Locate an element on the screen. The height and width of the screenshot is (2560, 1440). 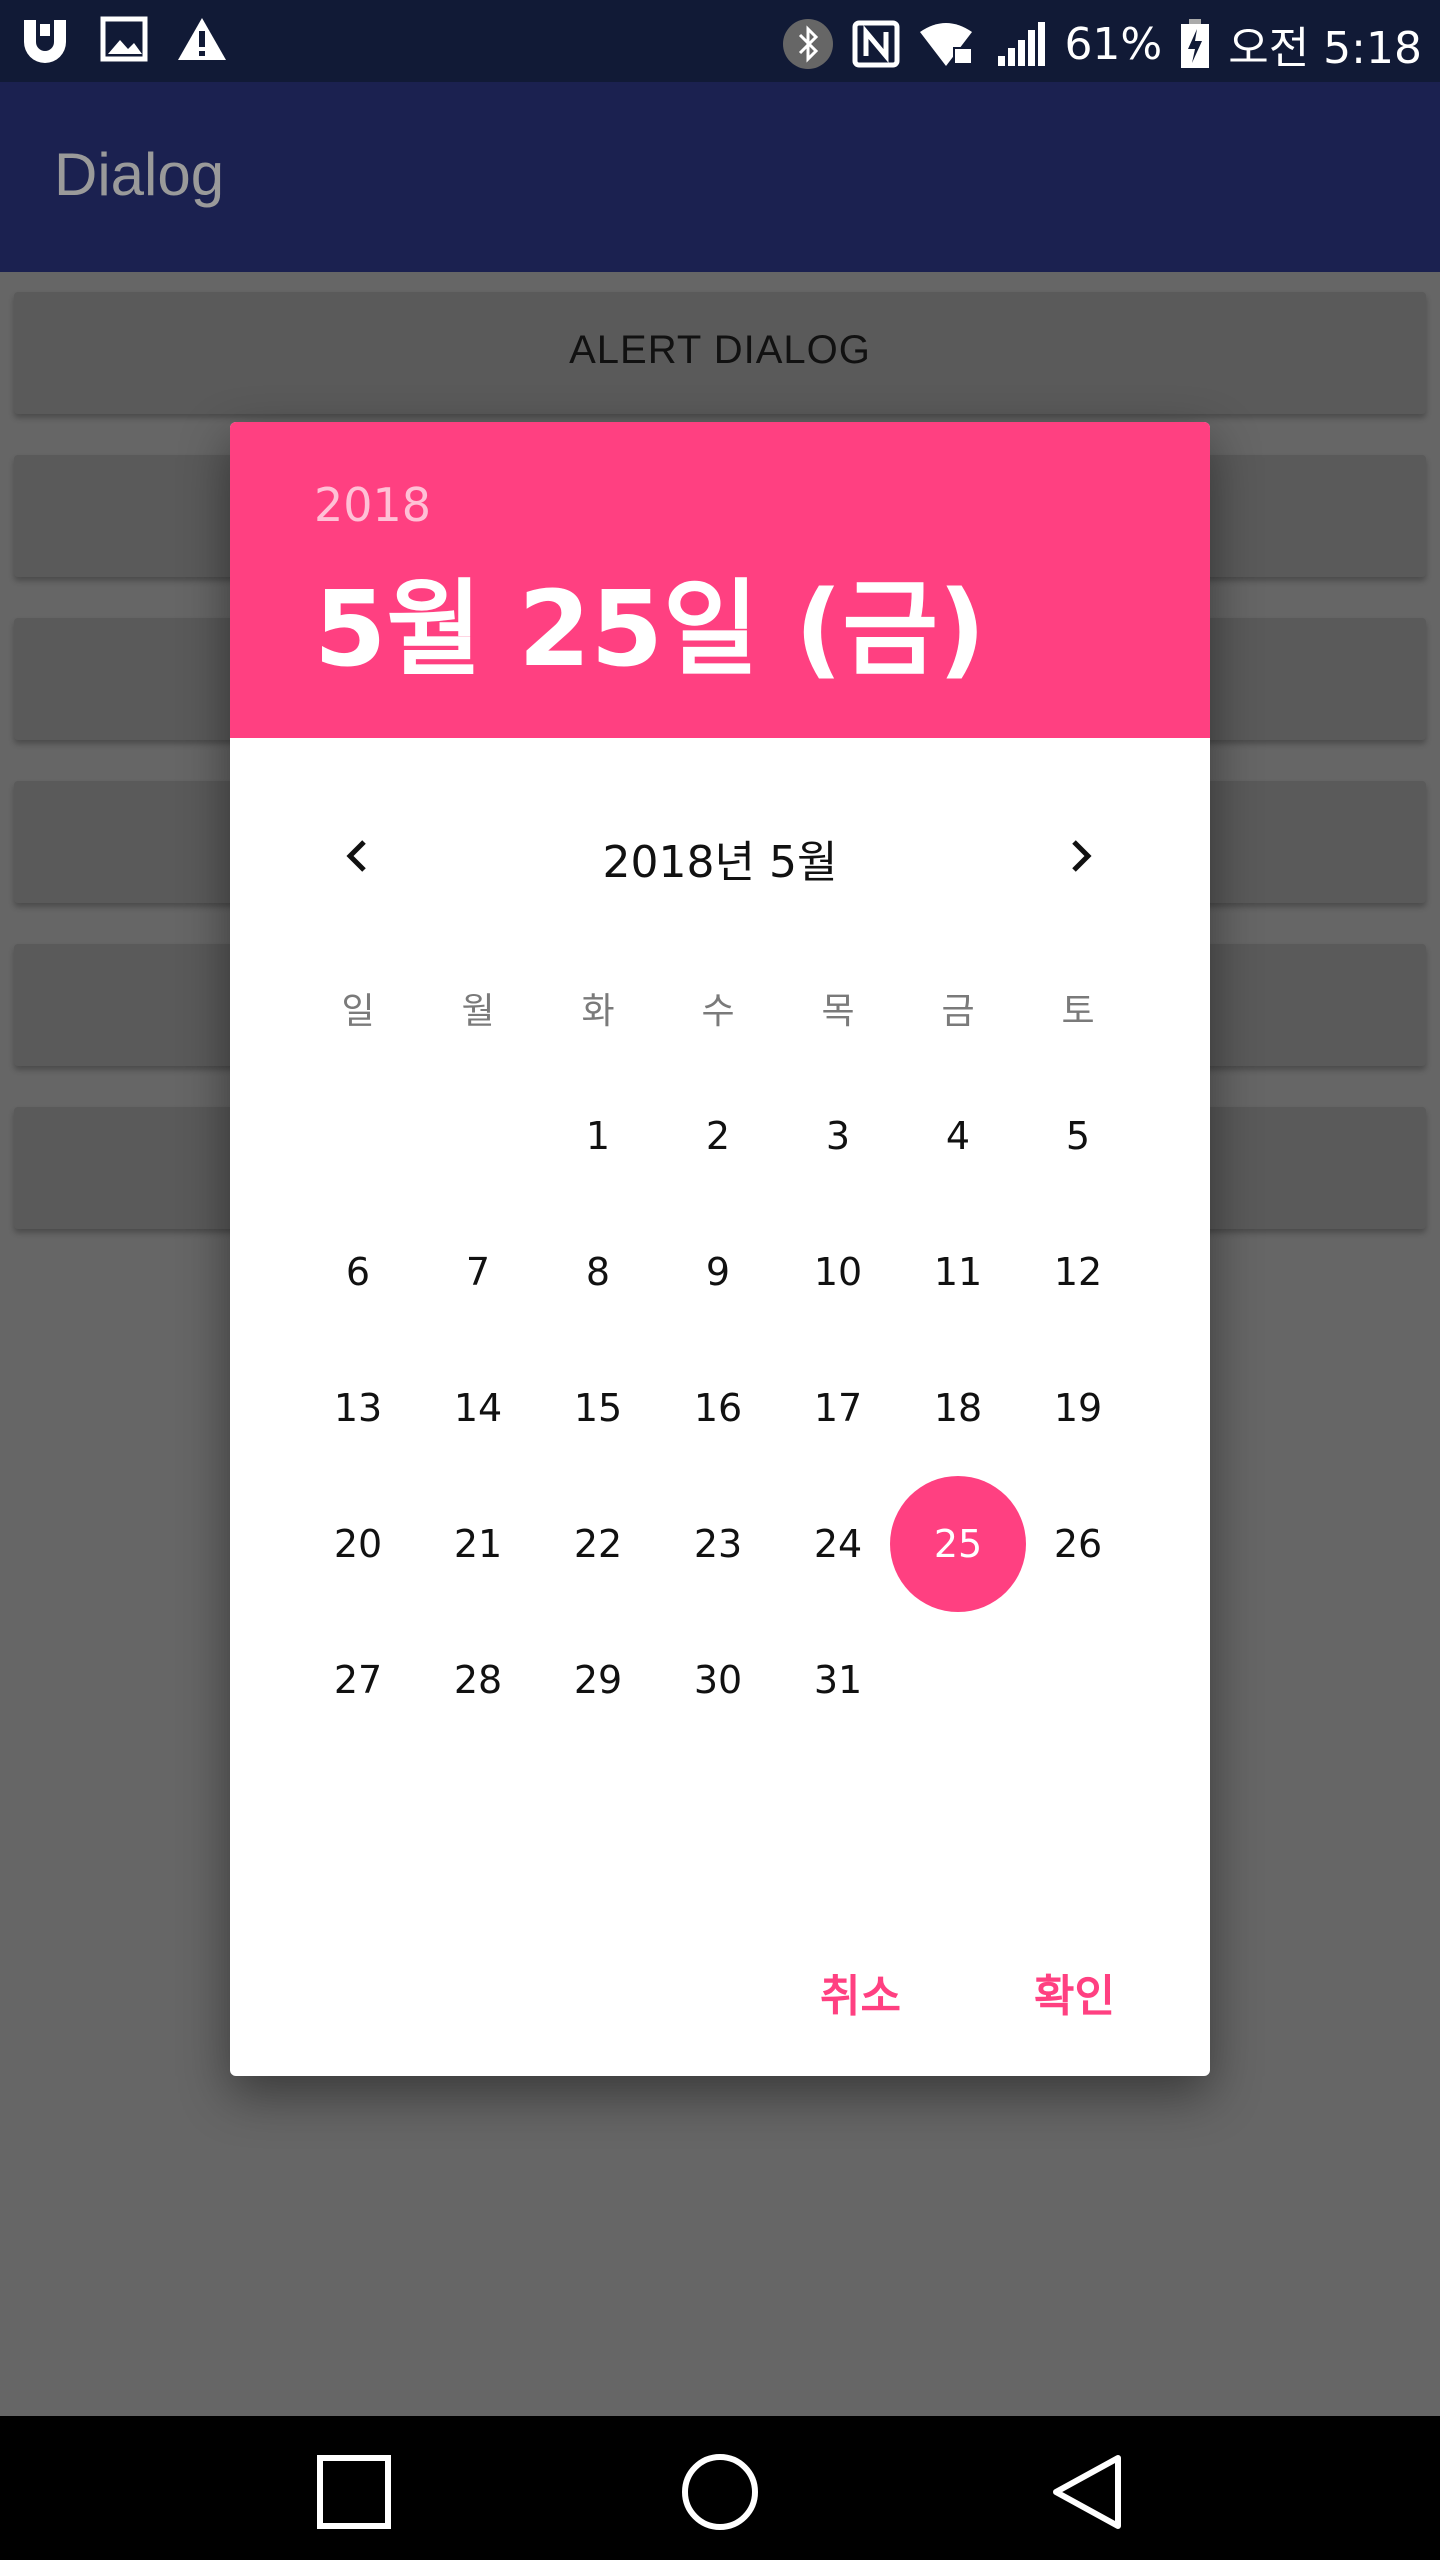
nfc-icon is located at coordinates (876, 44).